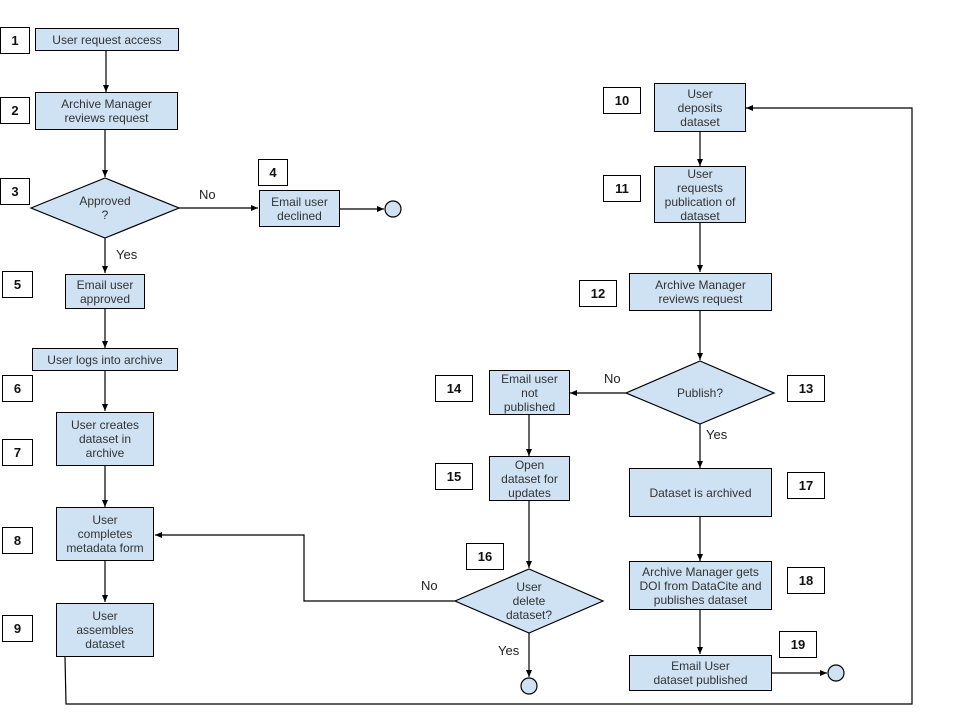 The image size is (960, 720). Describe the element at coordinates (836, 673) in the screenshot. I see `end-terminator-published` at that location.